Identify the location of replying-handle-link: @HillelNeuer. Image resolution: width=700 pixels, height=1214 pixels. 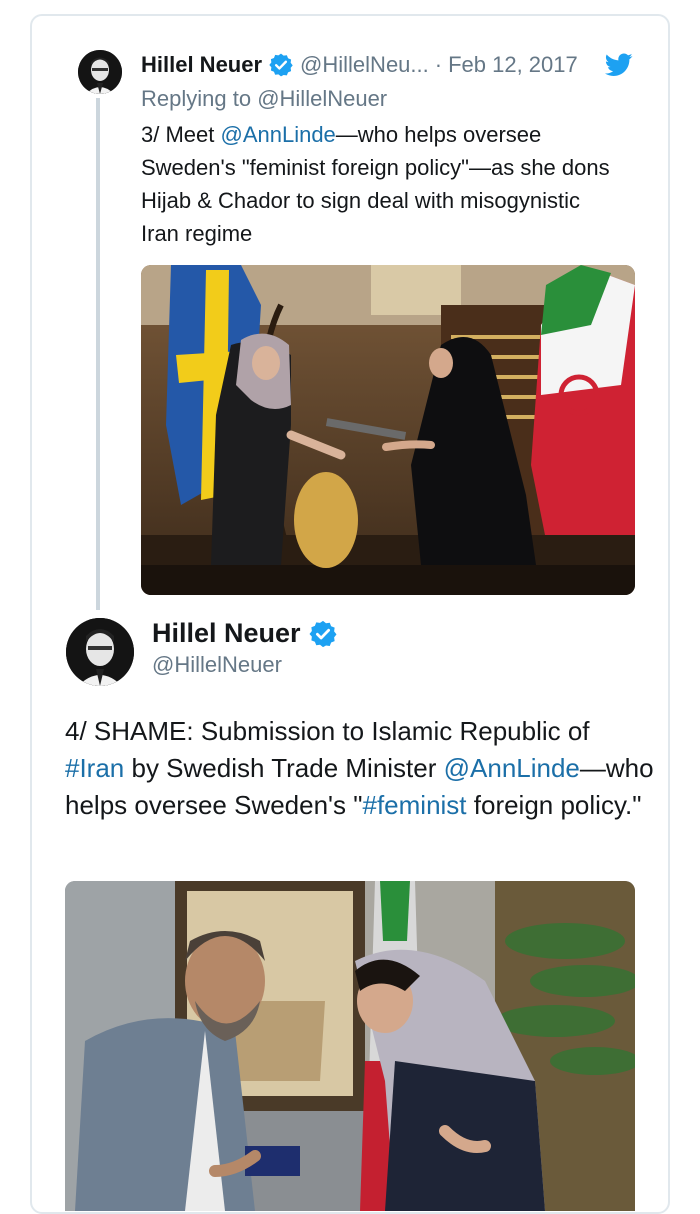
(322, 98).